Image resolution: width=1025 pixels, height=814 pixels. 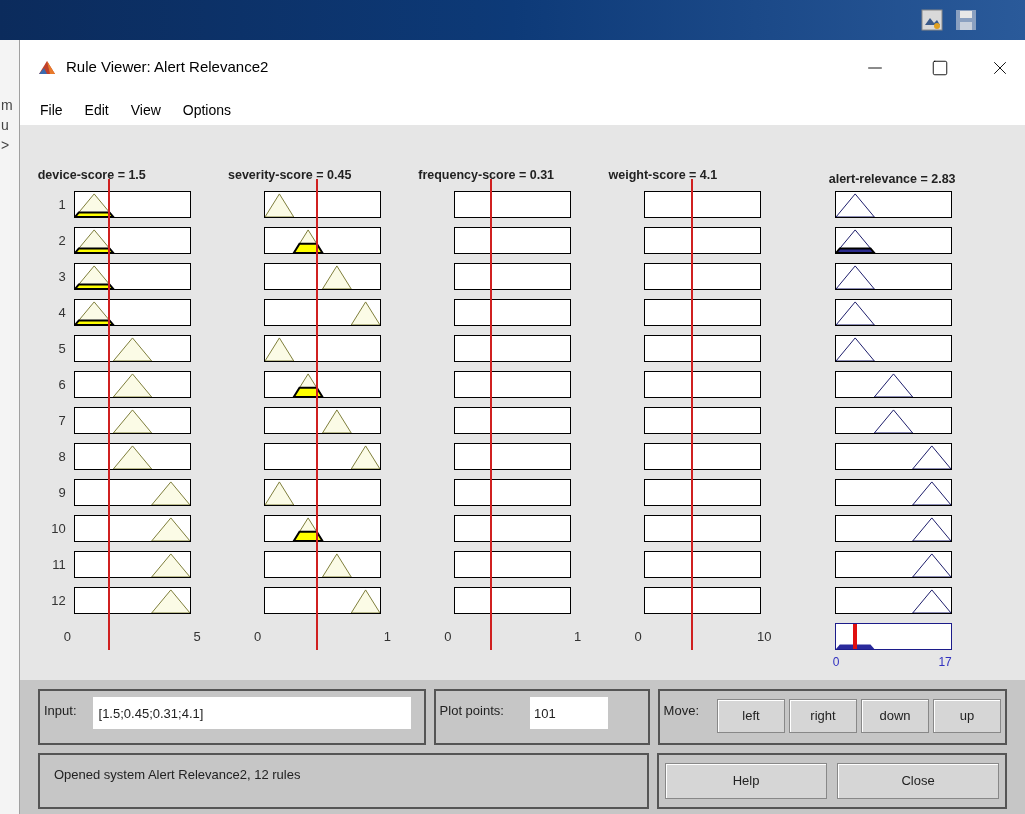 What do you see at coordinates (60, 711) in the screenshot?
I see `input-label: Input:` at bounding box center [60, 711].